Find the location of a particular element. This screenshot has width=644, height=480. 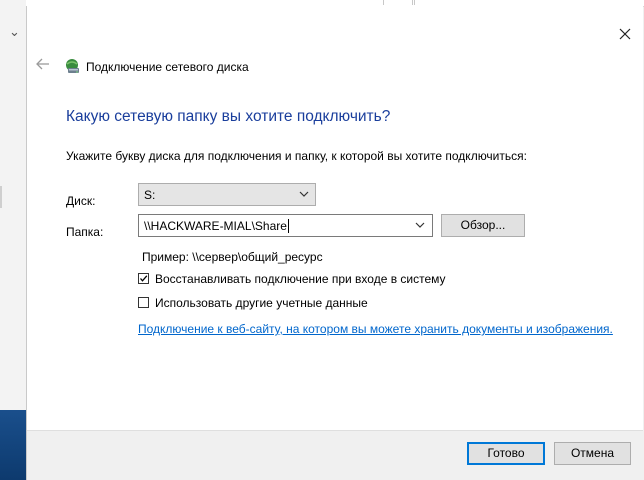

close-icon is located at coordinates (625, 34).